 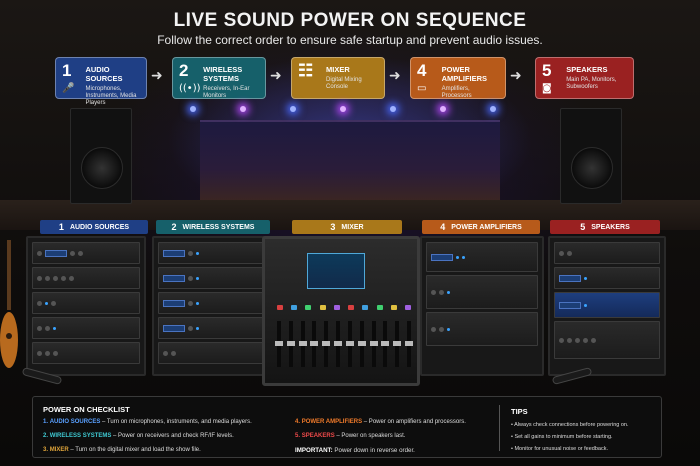 I want to click on rack-wireless-systems, so click(x=211, y=306).